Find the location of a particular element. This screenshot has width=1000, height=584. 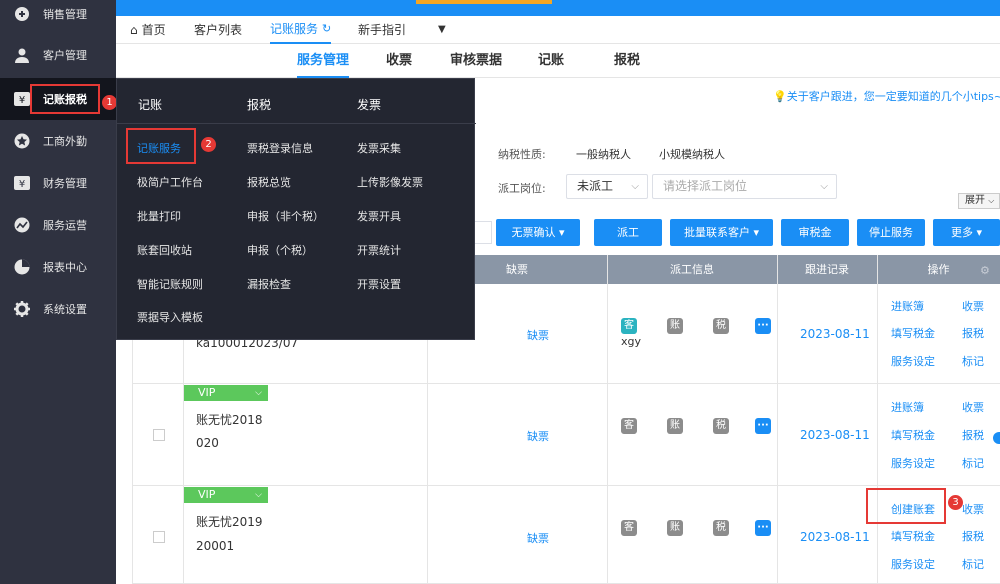

dispatch-post-select: 请选择派工岗位 ⌵ is located at coordinates (744, 186).